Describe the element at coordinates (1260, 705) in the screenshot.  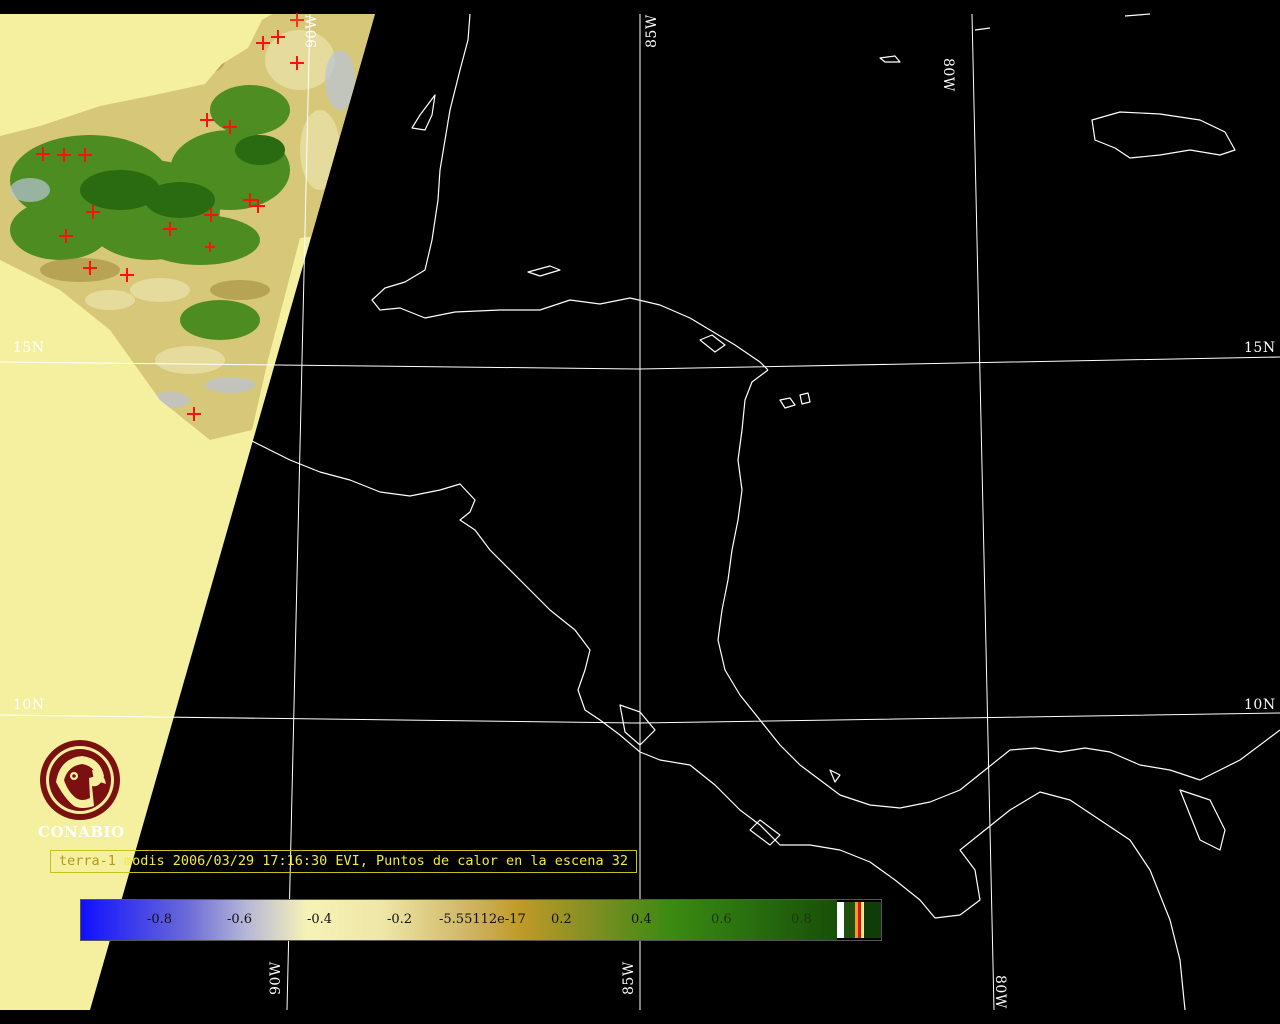
I see `lat-label-10n-right: 10N` at that location.